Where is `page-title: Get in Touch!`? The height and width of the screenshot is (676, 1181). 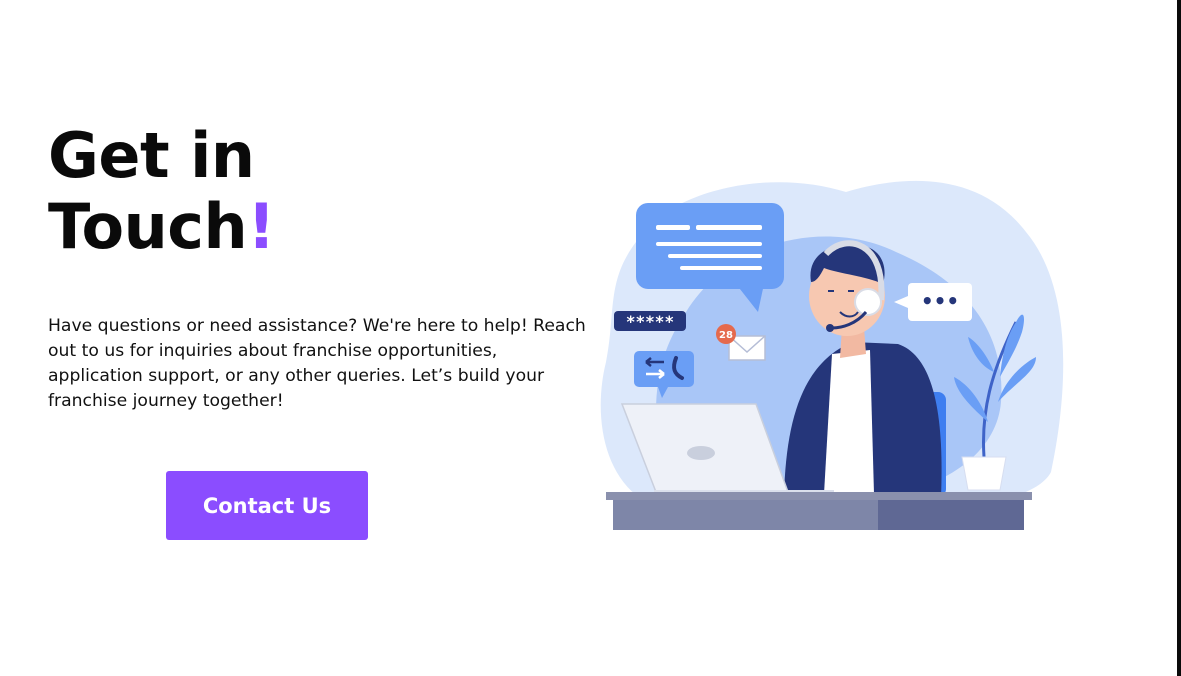
page-title: Get in Touch! is located at coordinates (318, 191).